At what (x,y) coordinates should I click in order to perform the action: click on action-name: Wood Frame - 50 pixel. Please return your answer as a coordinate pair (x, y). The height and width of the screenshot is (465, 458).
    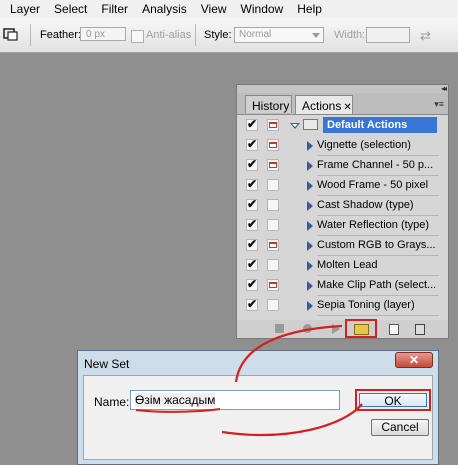
    Looking at the image, I should click on (373, 185).